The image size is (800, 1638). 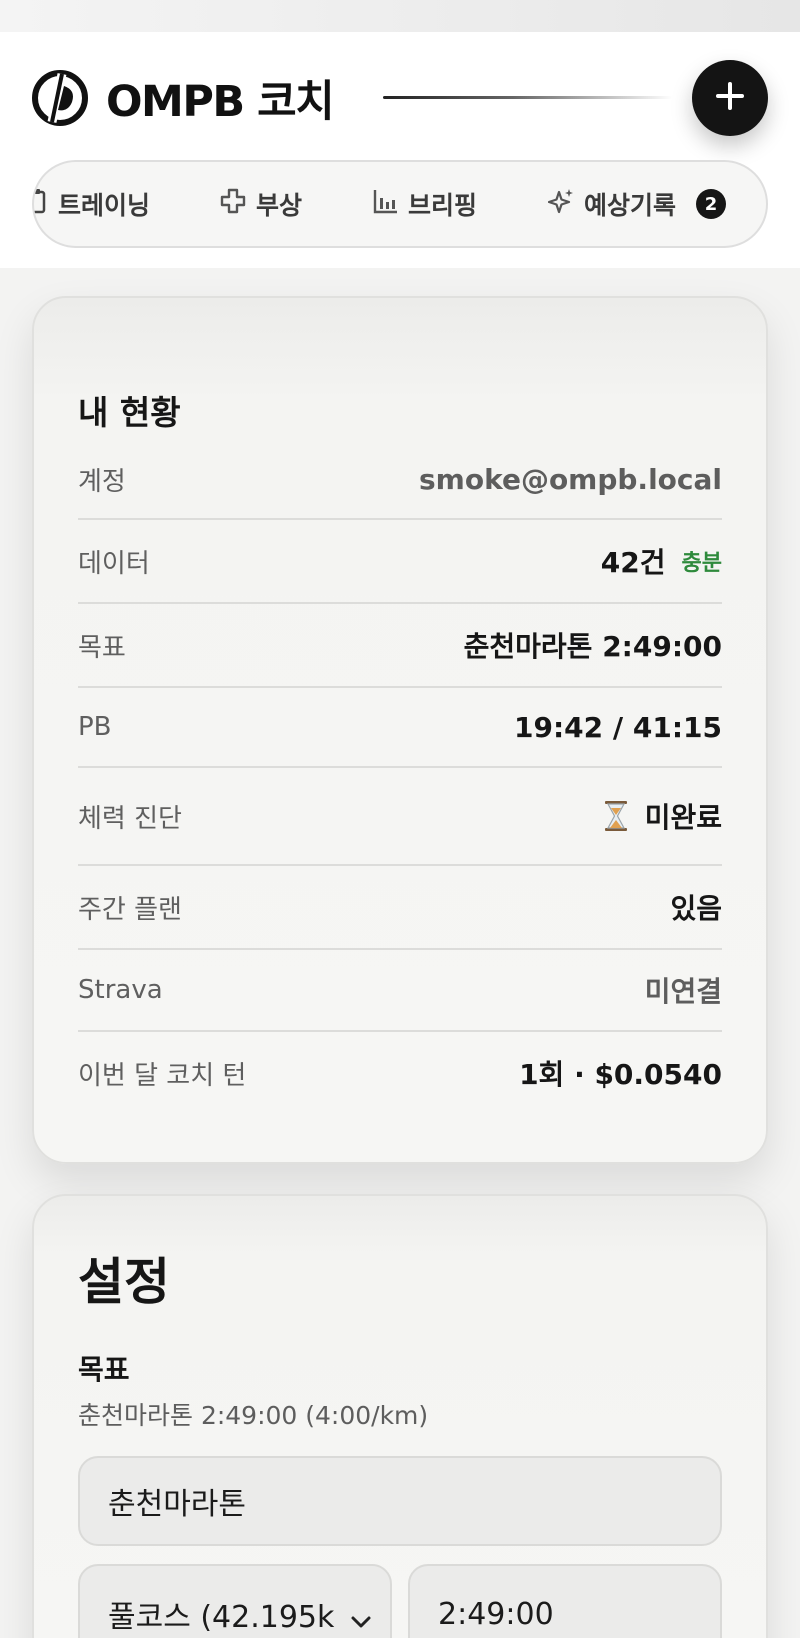 I want to click on tab-injury-label: 부상, so click(x=279, y=205).